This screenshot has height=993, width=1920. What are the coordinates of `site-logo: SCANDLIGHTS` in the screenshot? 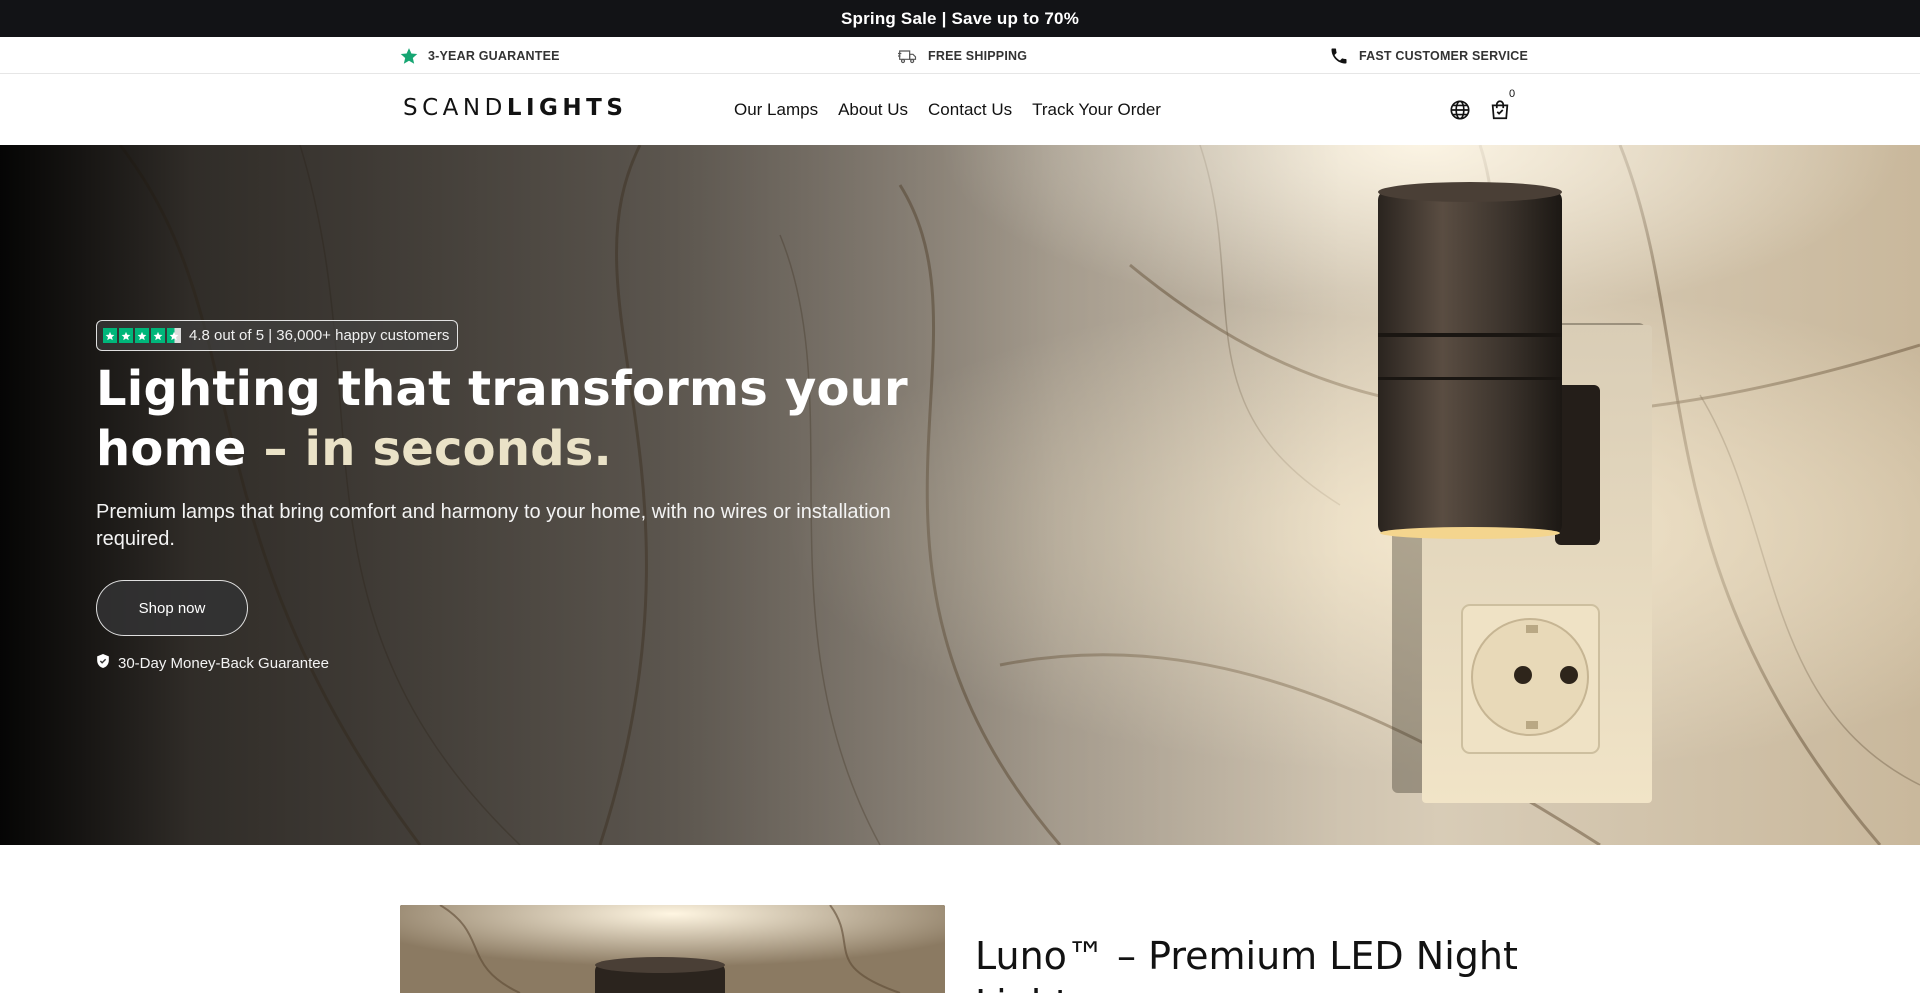 It's located at (515, 108).